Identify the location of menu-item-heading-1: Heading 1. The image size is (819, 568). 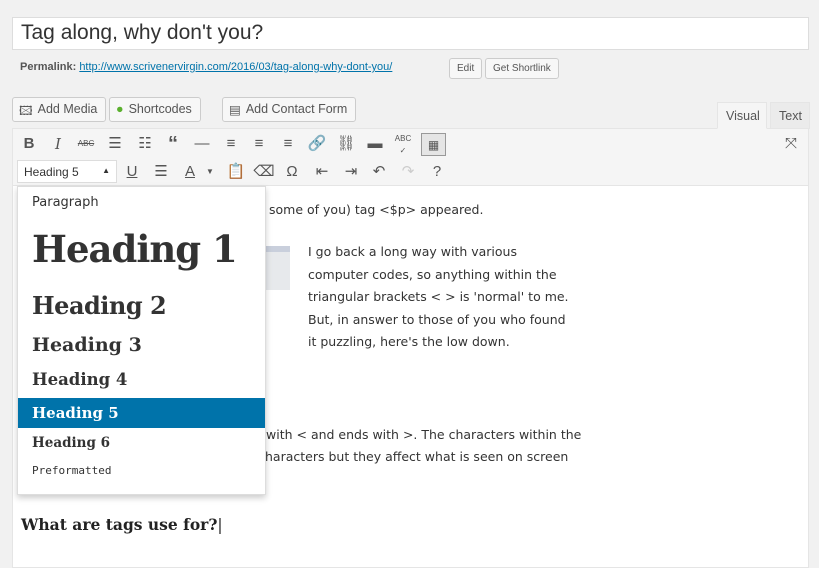
(141, 249).